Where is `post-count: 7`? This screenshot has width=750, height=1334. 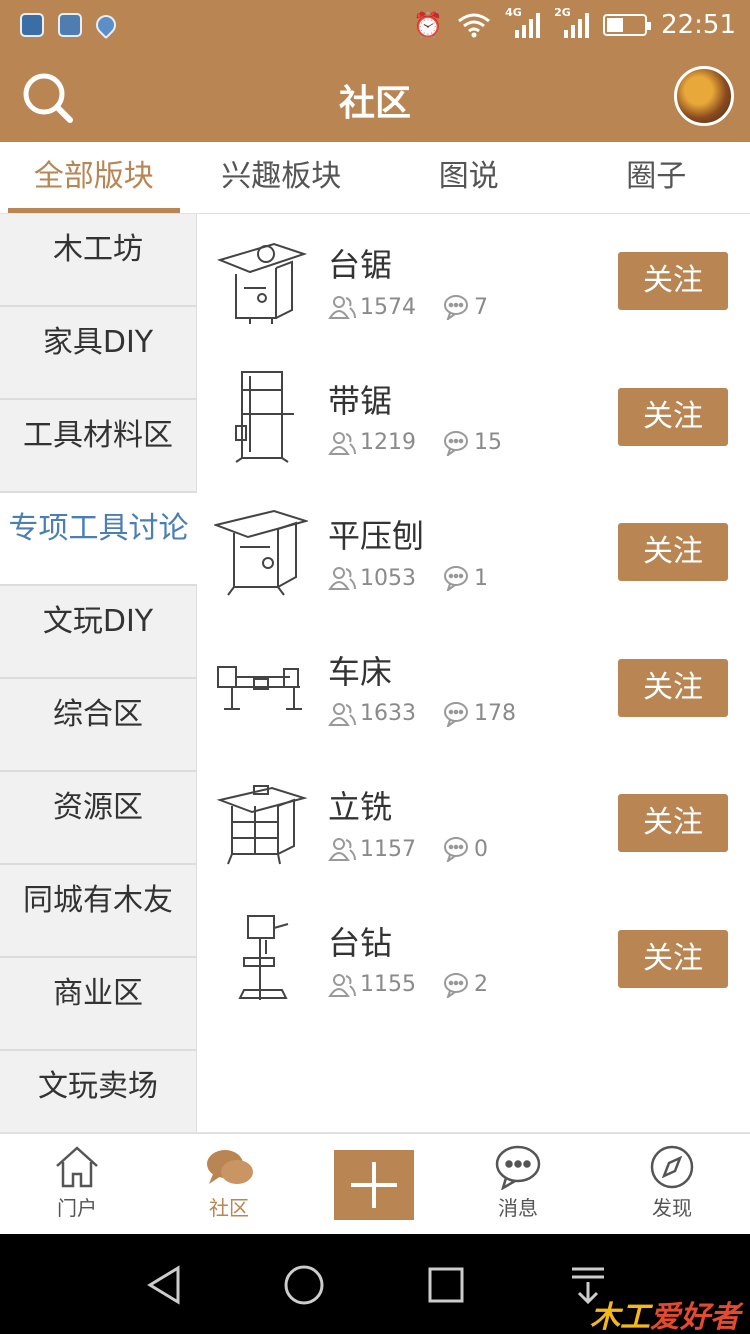
post-count: 7 is located at coordinates (481, 307).